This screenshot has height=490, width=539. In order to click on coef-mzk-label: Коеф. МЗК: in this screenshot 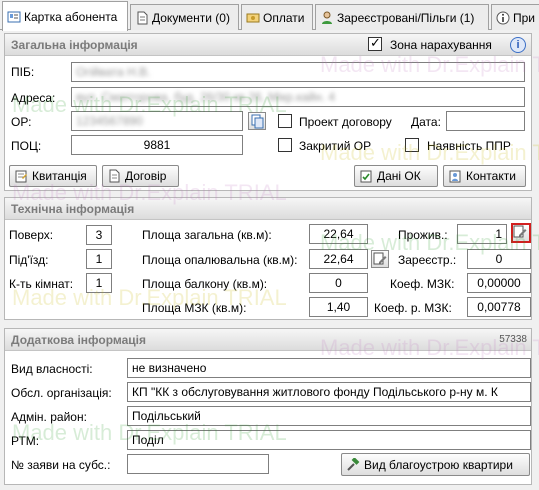, I will do `click(422, 284)`.